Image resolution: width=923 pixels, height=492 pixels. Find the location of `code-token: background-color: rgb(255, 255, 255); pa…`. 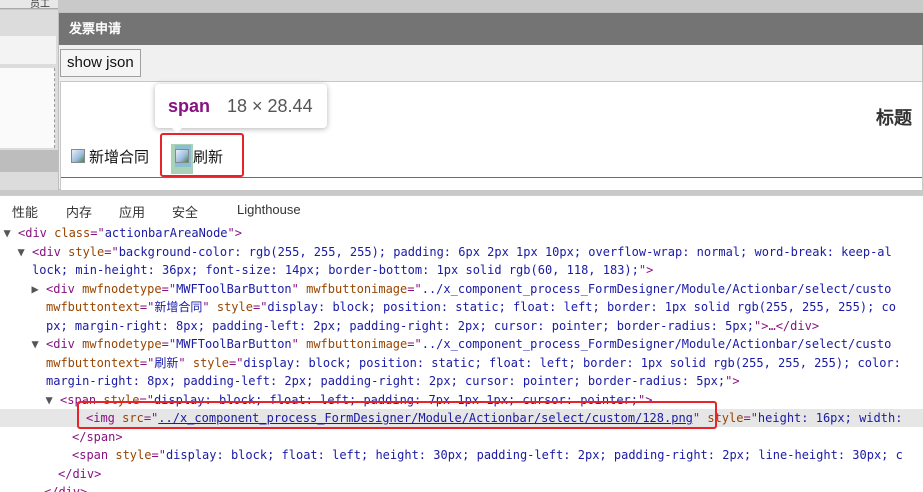

code-token: background-color: rgb(255, 255, 255); pa… is located at coordinates (505, 251).